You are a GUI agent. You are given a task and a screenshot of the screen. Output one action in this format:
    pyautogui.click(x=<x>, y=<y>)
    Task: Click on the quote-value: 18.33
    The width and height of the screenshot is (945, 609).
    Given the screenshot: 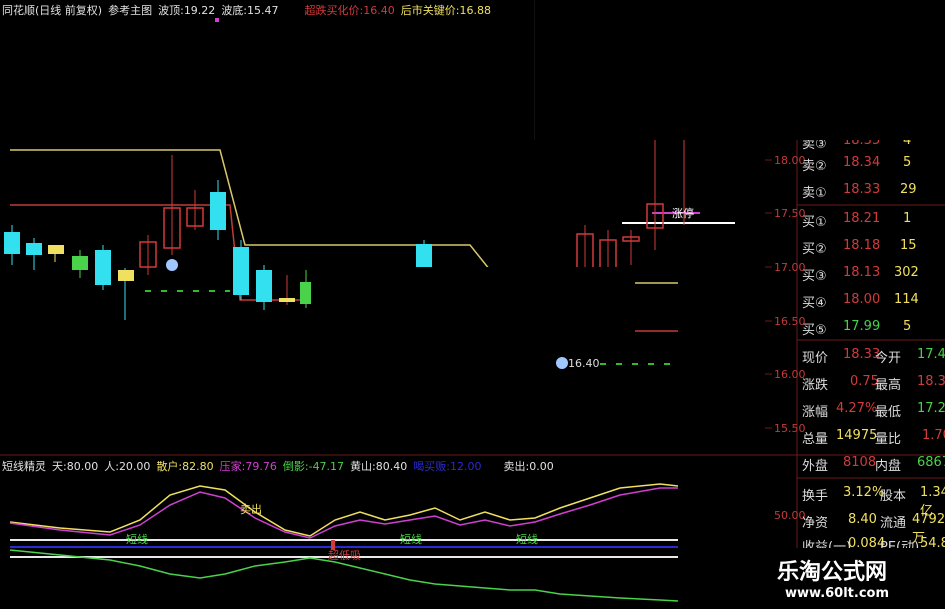 What is the action you would take?
    pyautogui.click(x=931, y=381)
    